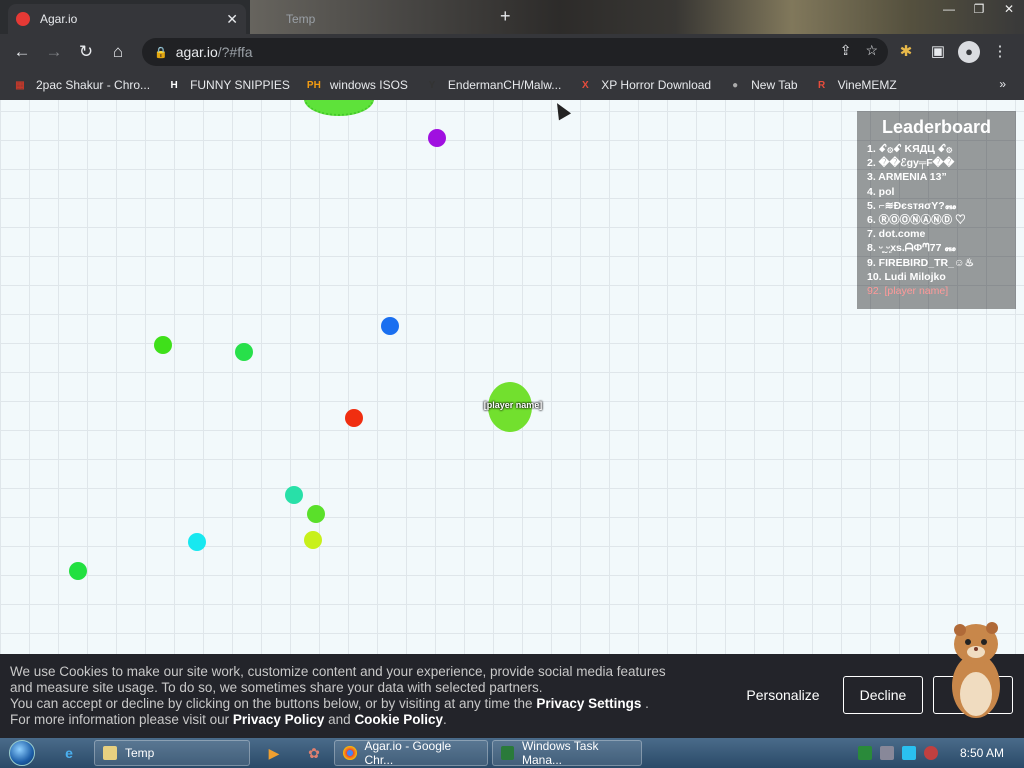 This screenshot has width=1024, height=768. Describe the element at coordinates (896, 234) in the screenshot. I see `leaderboard-row: 7. dot.come` at that location.